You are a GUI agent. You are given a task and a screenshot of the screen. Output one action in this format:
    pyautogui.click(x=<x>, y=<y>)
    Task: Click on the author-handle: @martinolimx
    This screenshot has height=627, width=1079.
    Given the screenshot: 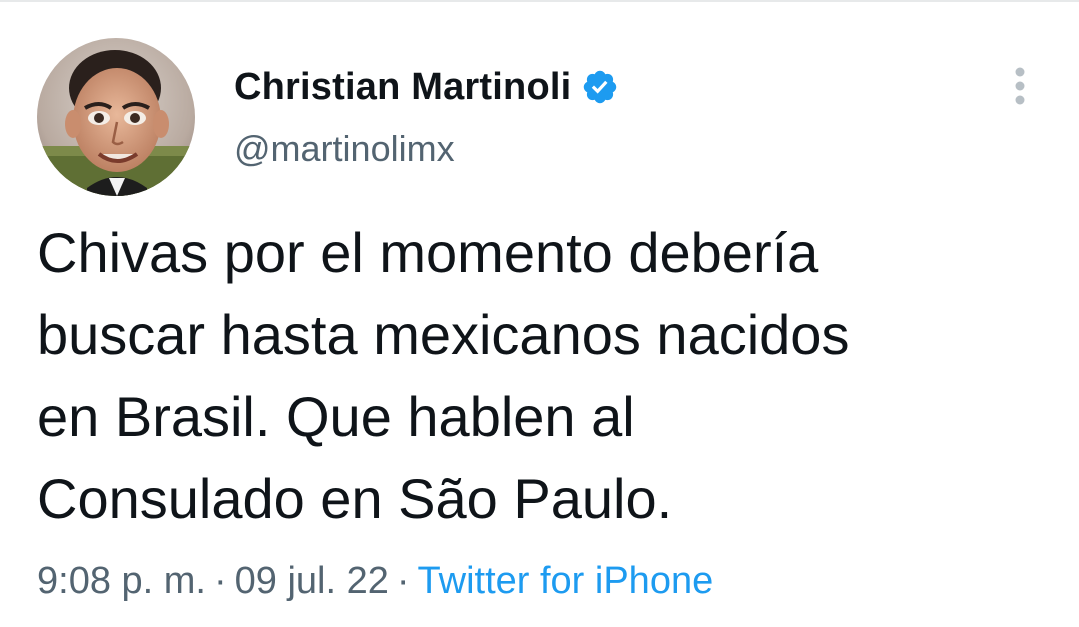 What is the action you would take?
    pyautogui.click(x=344, y=149)
    